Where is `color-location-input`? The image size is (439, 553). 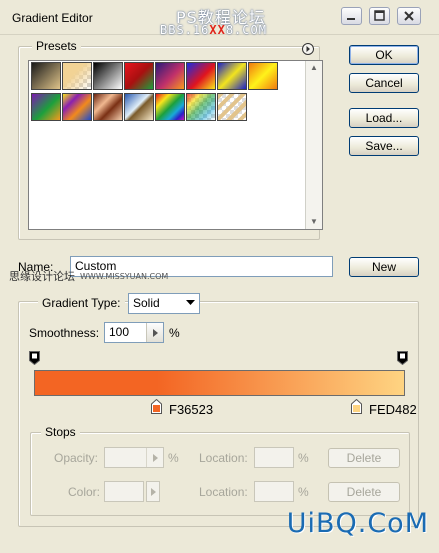
color-location-input is located at coordinates (274, 491).